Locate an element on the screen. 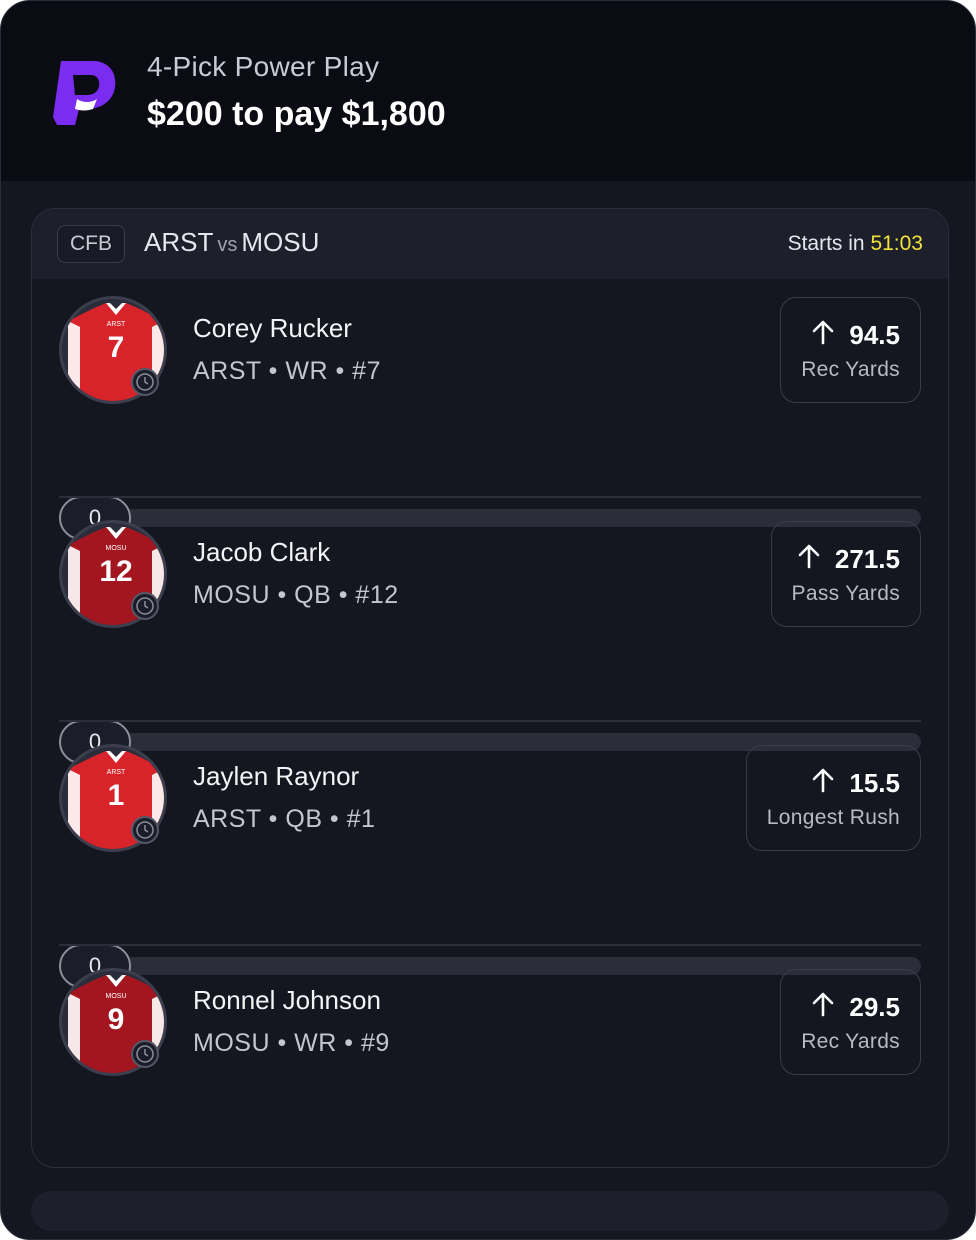 Image resolution: width=976 pixels, height=1240 pixels. projection-box: 94.5 Rec Yards is located at coordinates (850, 350).